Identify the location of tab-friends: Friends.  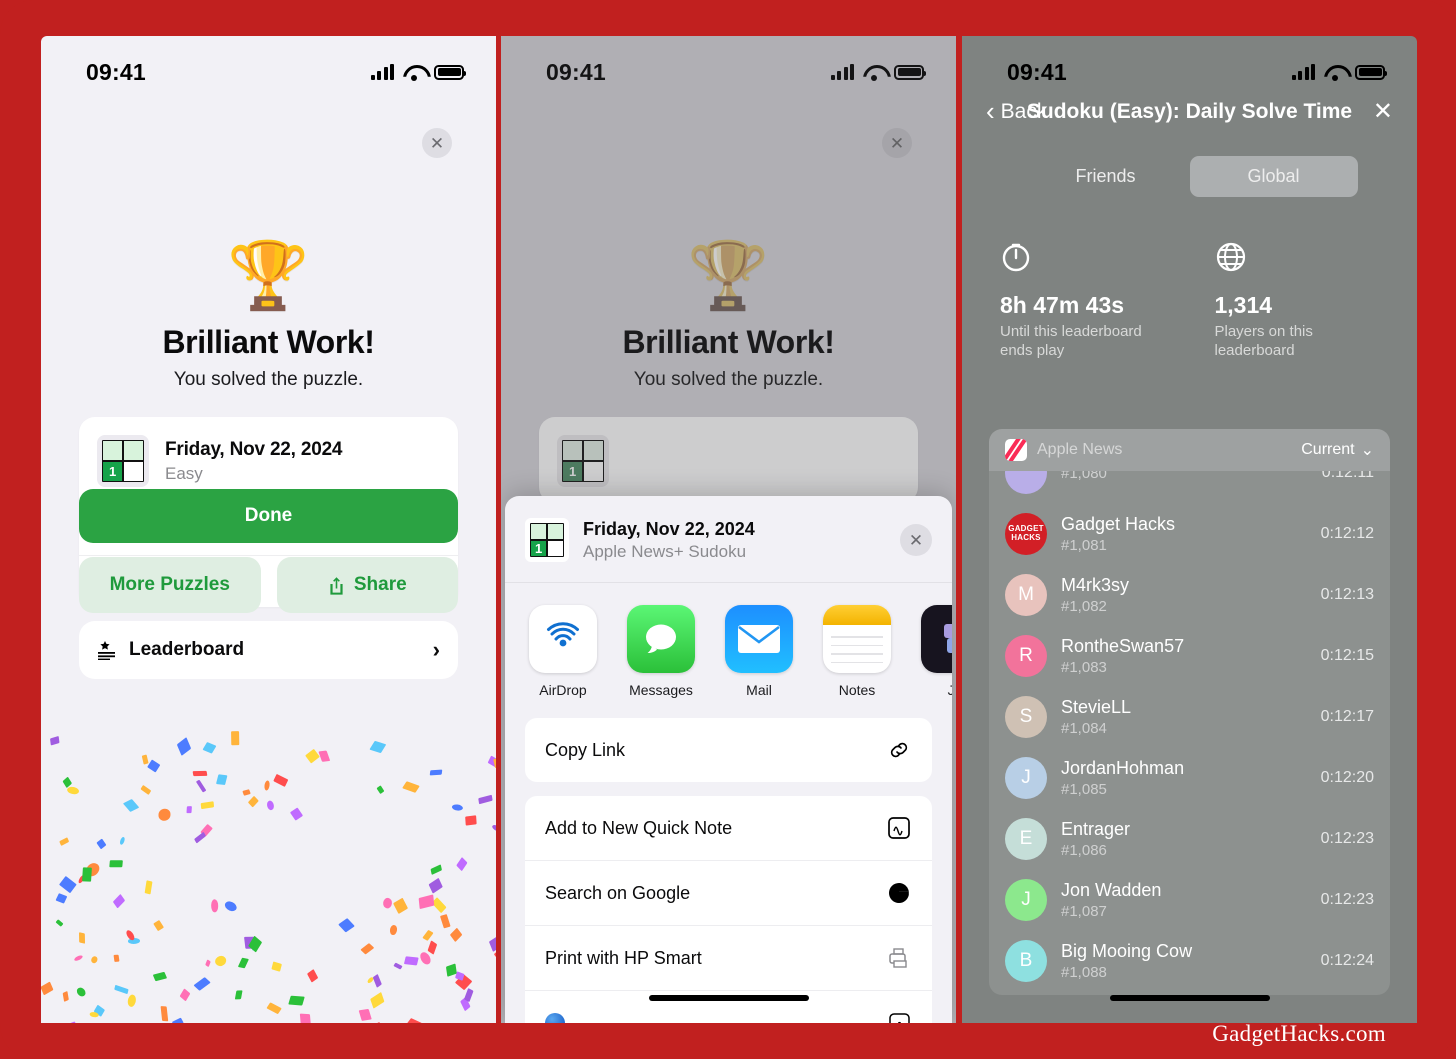
(1106, 176).